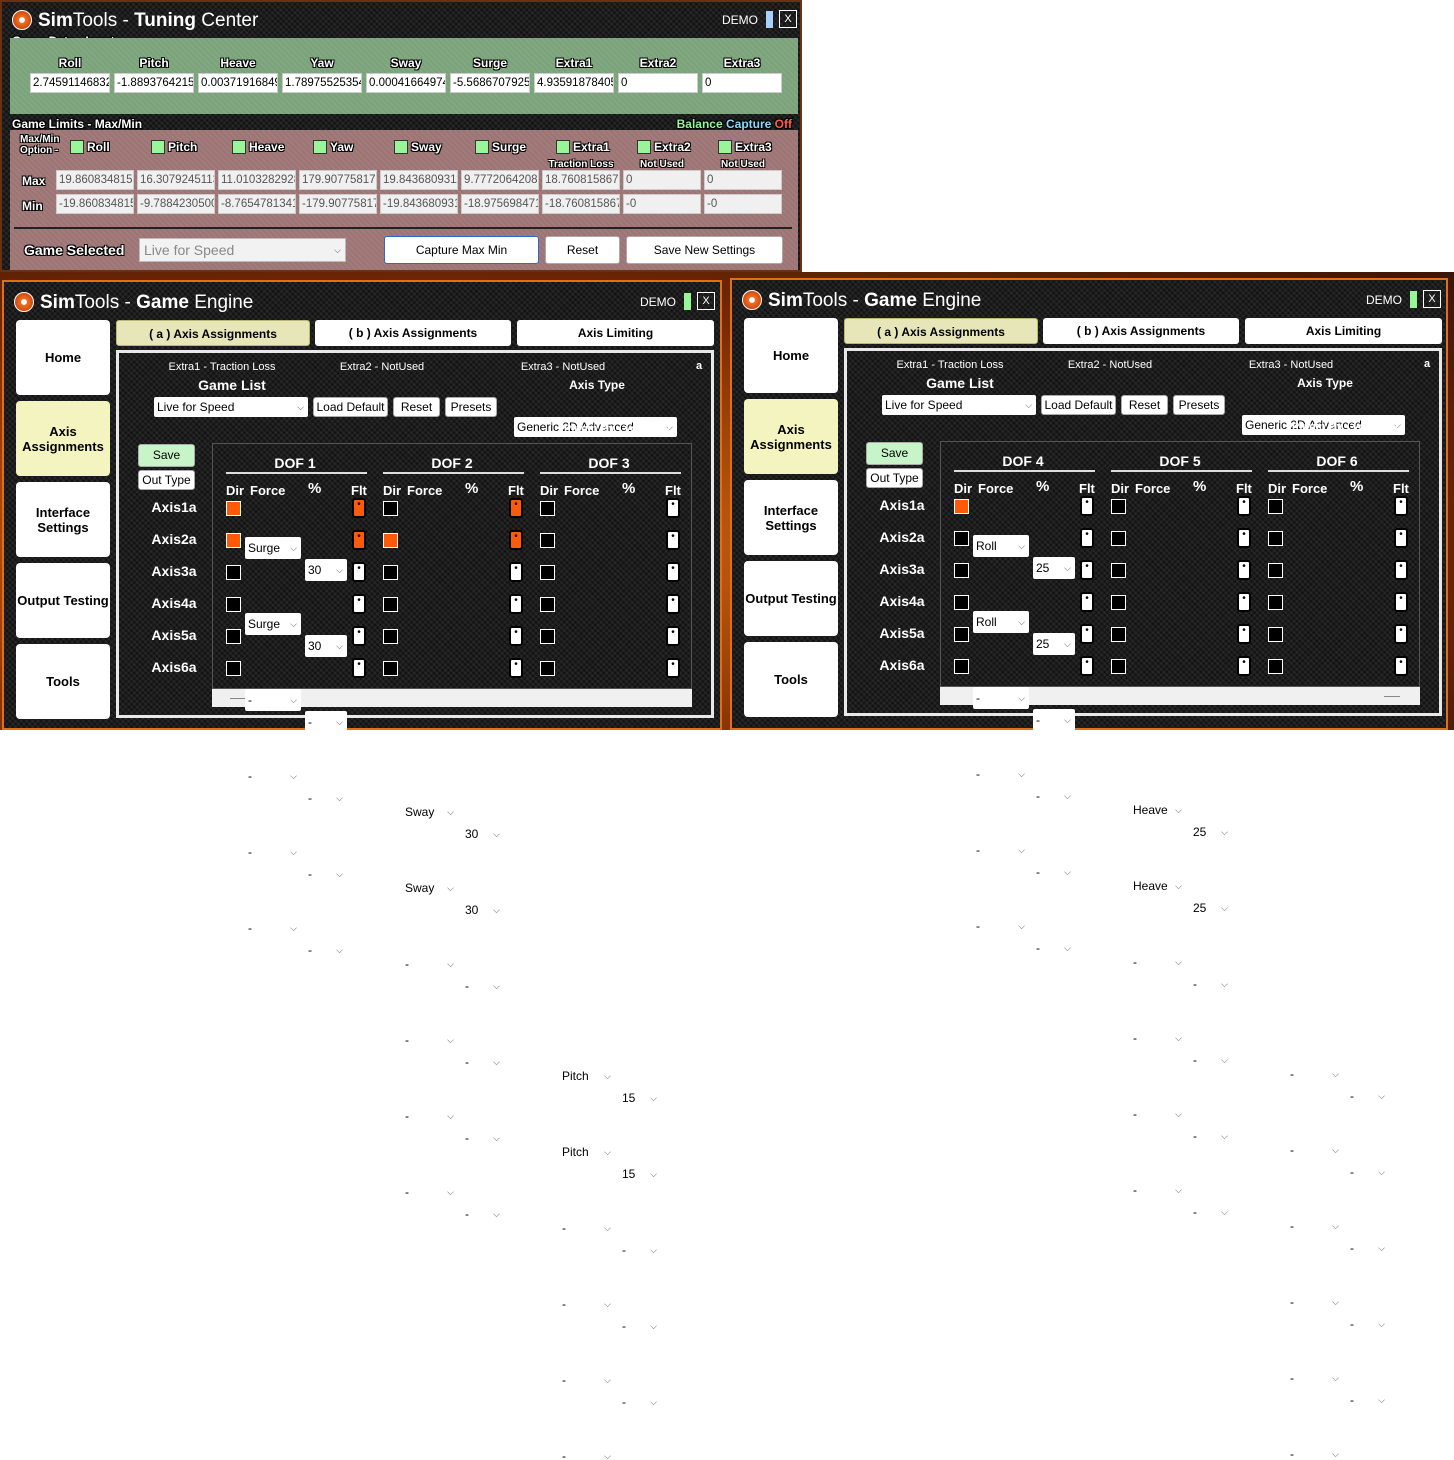  What do you see at coordinates (662, 180) in the screenshot?
I see `max-value-field: 0` at bounding box center [662, 180].